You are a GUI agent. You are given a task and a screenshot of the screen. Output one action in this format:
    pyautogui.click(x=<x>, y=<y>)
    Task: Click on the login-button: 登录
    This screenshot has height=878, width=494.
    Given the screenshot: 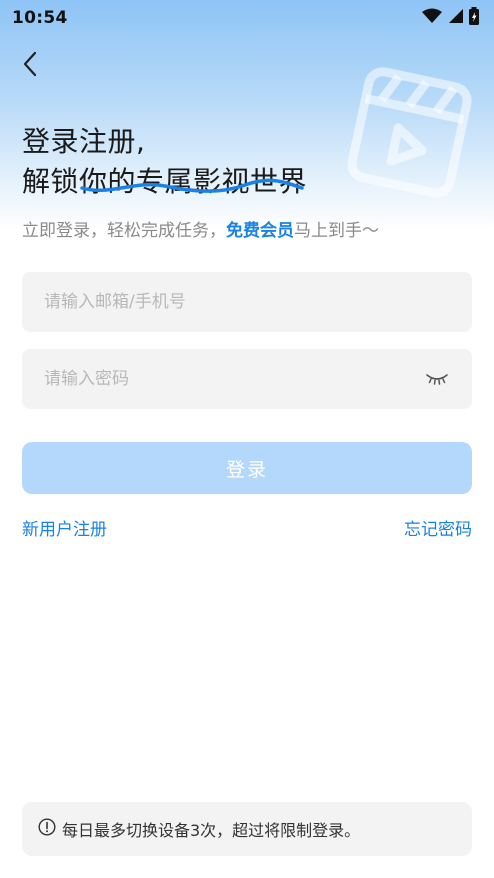 What is the action you would take?
    pyautogui.click(x=247, y=468)
    